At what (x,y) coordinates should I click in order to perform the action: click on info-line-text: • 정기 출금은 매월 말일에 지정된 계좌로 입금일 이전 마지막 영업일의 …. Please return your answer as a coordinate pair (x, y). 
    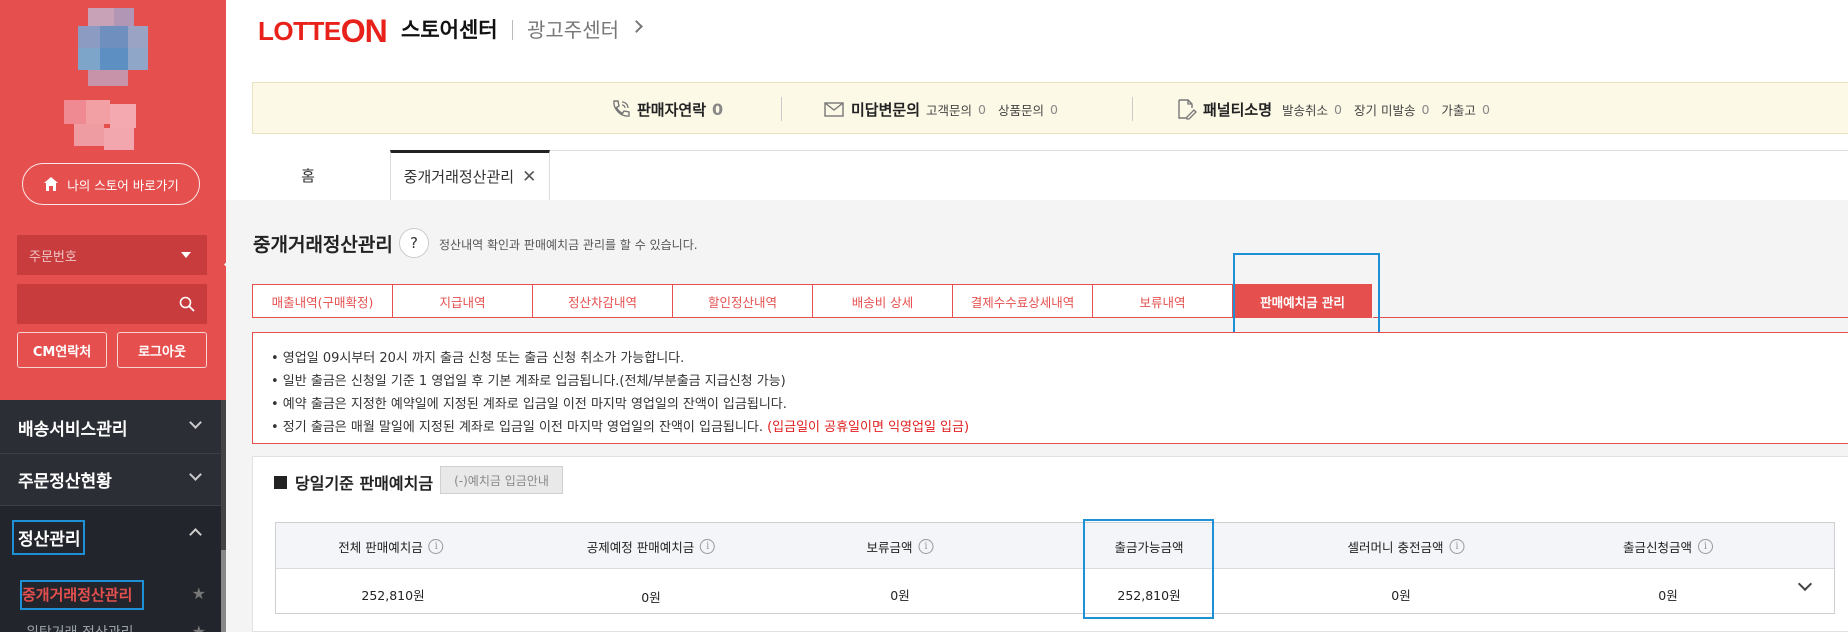
    Looking at the image, I should click on (517, 427).